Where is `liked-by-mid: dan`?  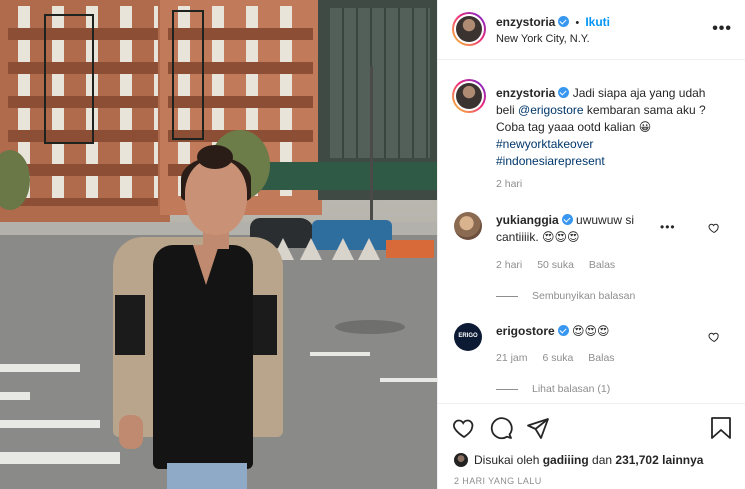
liked-by-mid: dan is located at coordinates (602, 460).